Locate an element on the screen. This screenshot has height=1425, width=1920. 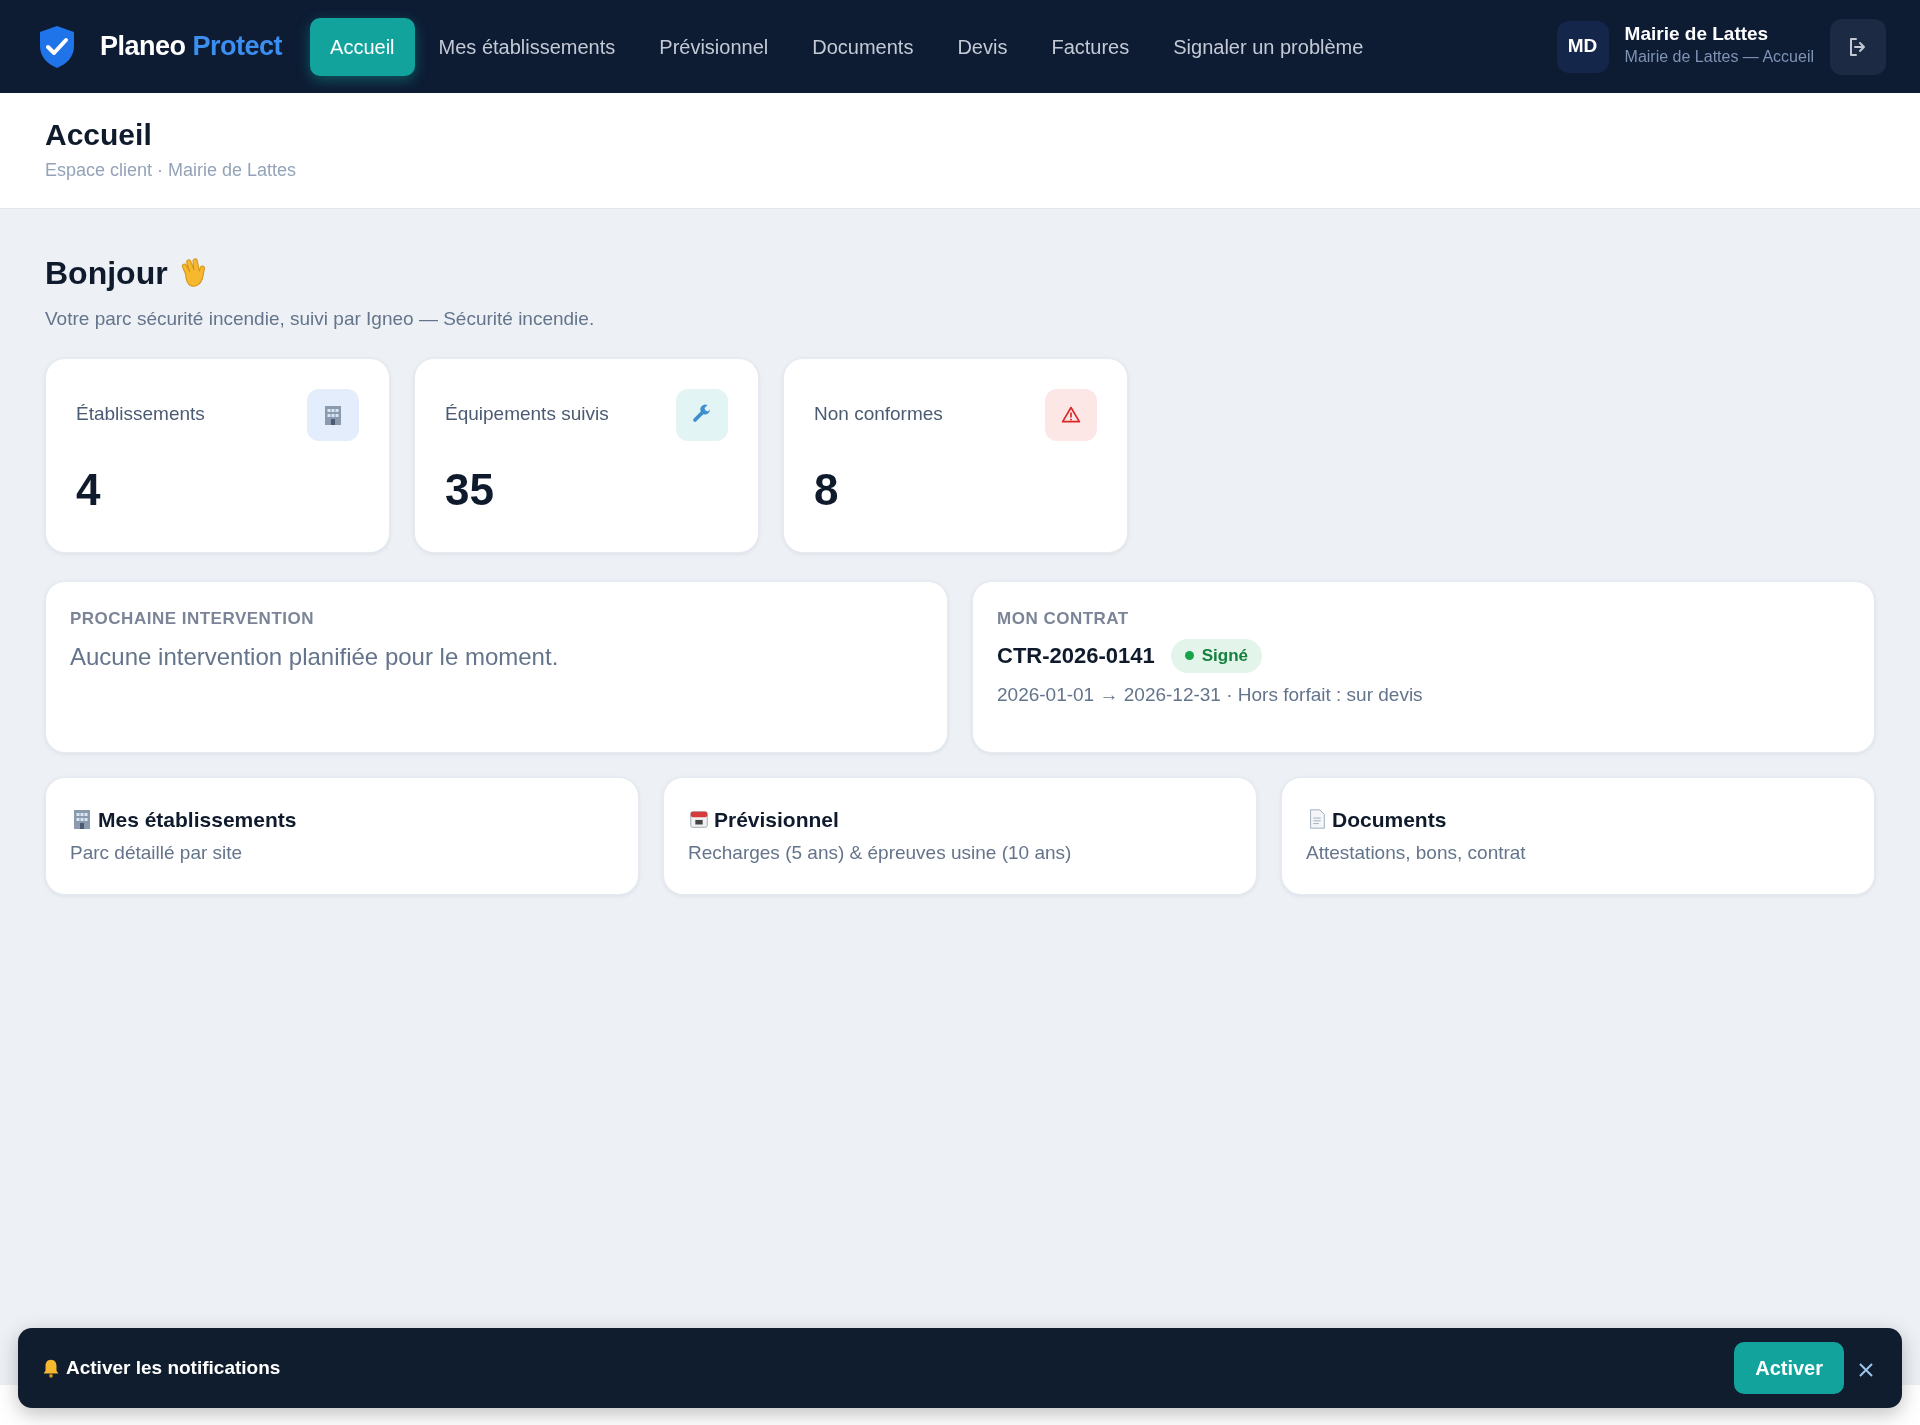
shortcut-text: Recharges (5 ans) & épreuves usine (10 ans) is located at coordinates (880, 853).